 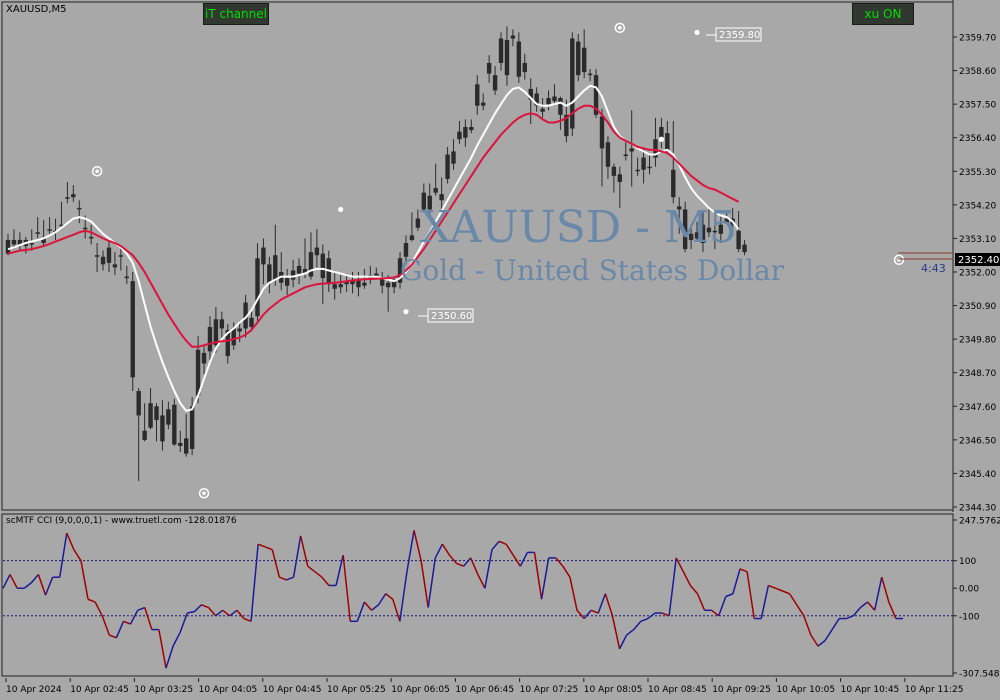 I want to click on price-tick-label: 2344.30, so click(x=977, y=508).